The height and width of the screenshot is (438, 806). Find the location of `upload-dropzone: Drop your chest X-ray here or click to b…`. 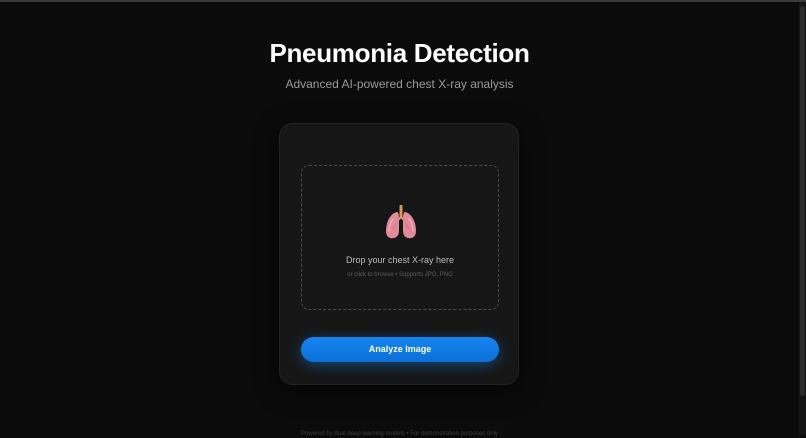

upload-dropzone: Drop your chest X-ray here or click to b… is located at coordinates (400, 237).